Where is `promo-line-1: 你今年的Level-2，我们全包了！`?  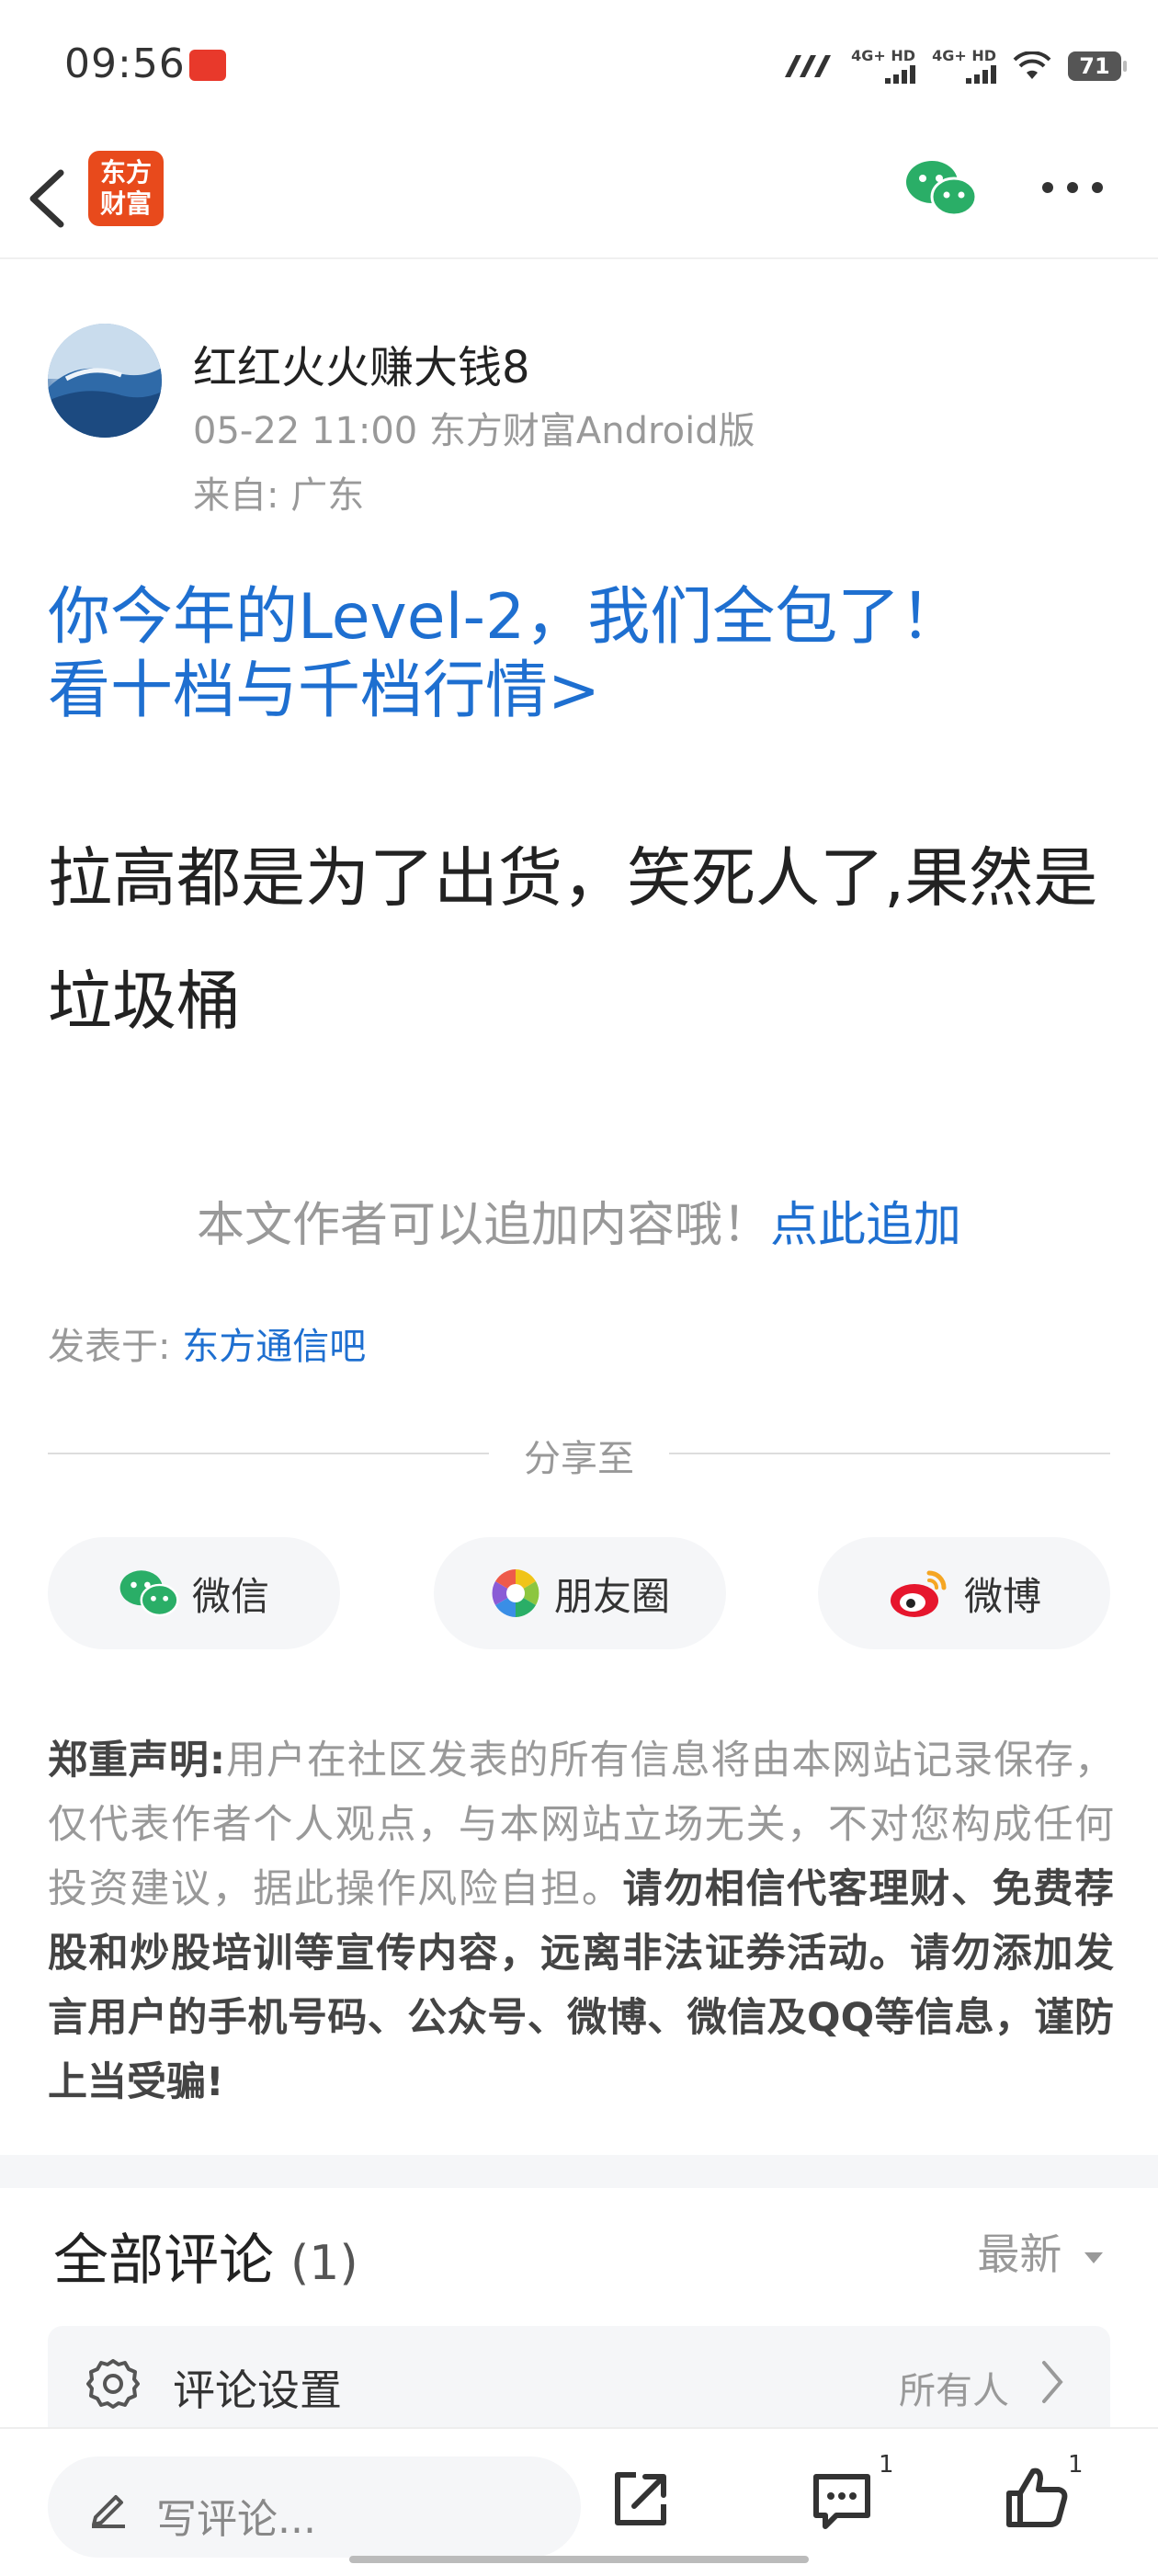
promo-line-1: 你今年的Level-2，我们全包了！ is located at coordinates (506, 617).